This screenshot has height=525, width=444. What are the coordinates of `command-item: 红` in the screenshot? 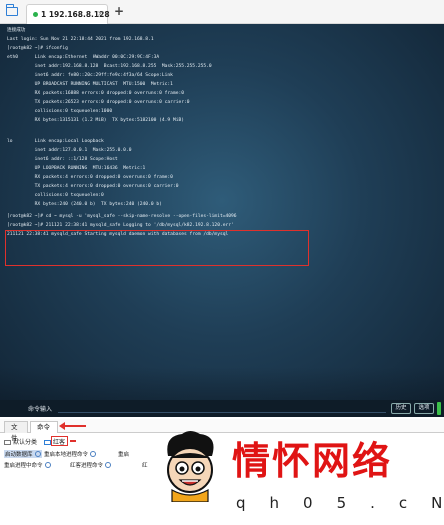 It's located at (145, 465).